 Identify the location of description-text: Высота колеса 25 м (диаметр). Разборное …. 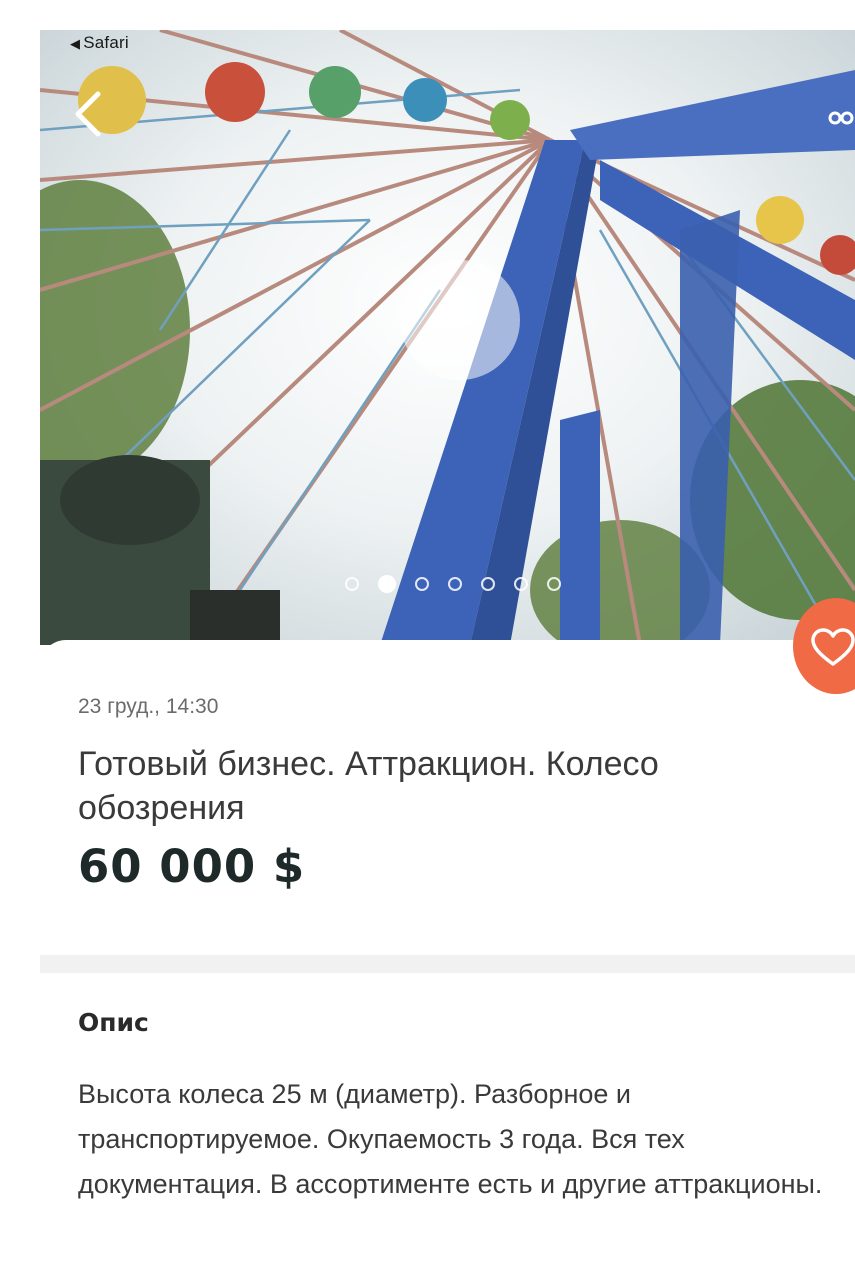
(450, 1139).